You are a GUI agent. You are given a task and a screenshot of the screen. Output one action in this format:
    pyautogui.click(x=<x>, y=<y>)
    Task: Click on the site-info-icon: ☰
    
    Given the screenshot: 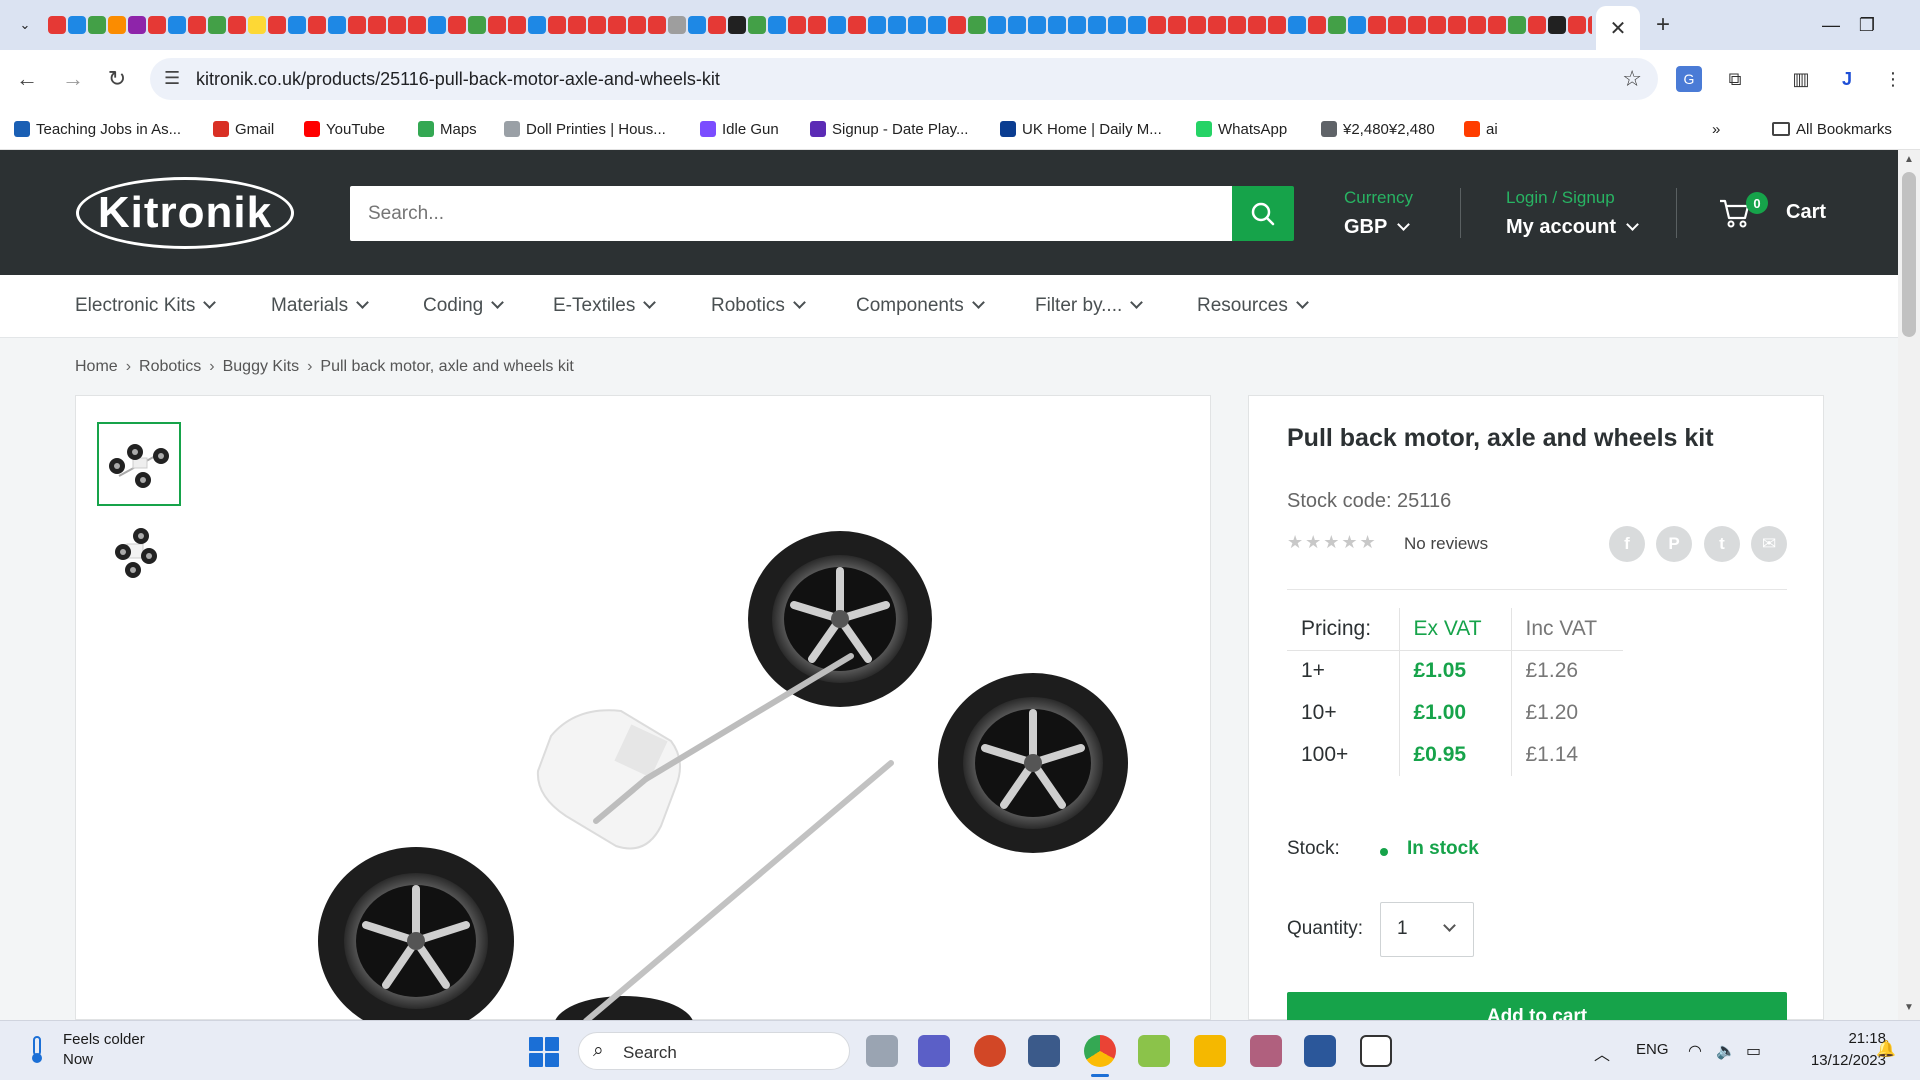 What is the action you would take?
    pyautogui.click(x=172, y=78)
    